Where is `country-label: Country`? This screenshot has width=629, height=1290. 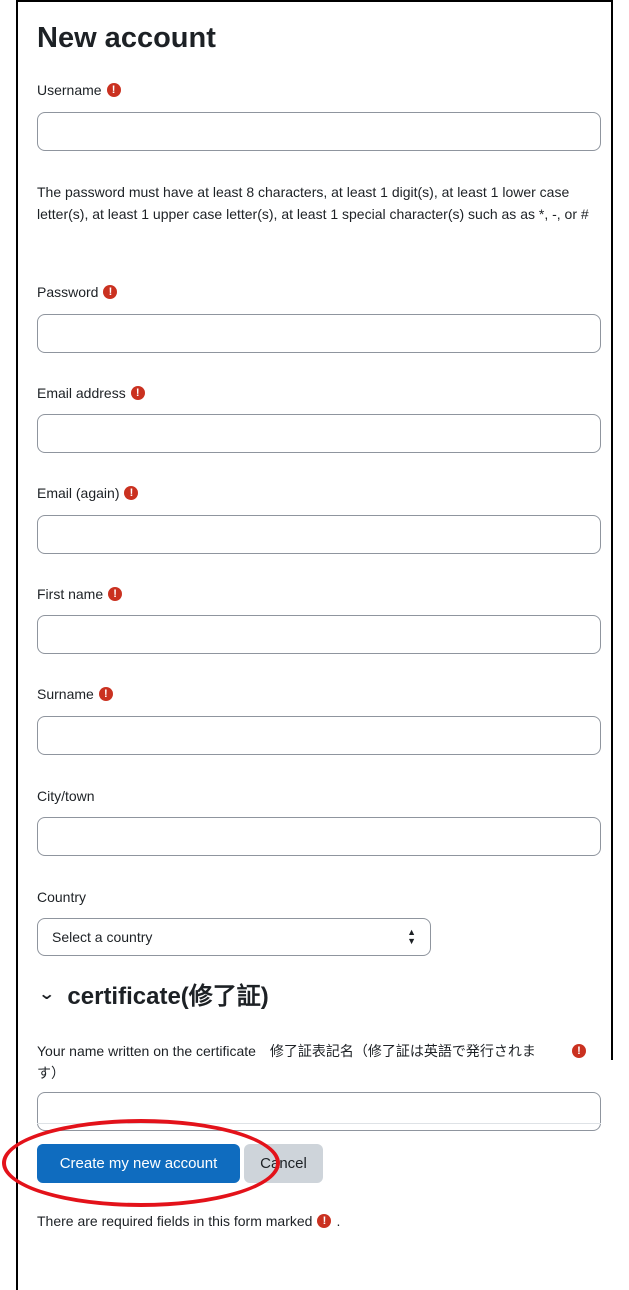
country-label: Country is located at coordinates (62, 897).